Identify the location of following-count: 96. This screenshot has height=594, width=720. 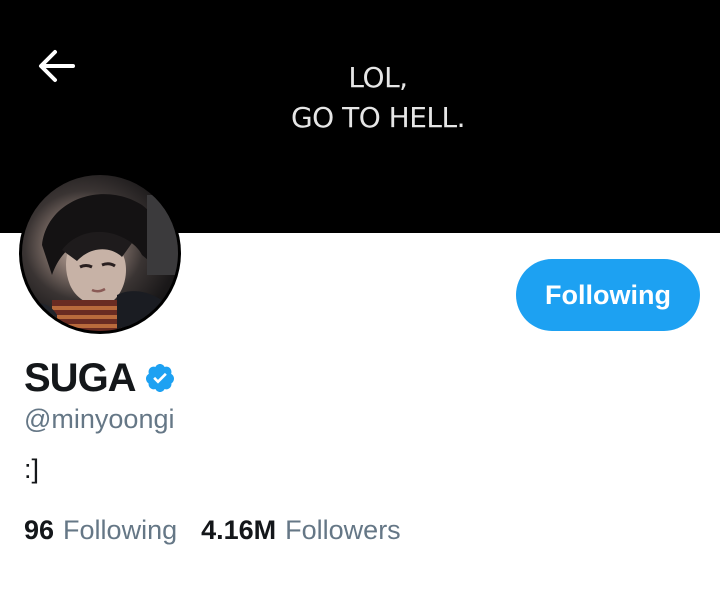
(39, 530).